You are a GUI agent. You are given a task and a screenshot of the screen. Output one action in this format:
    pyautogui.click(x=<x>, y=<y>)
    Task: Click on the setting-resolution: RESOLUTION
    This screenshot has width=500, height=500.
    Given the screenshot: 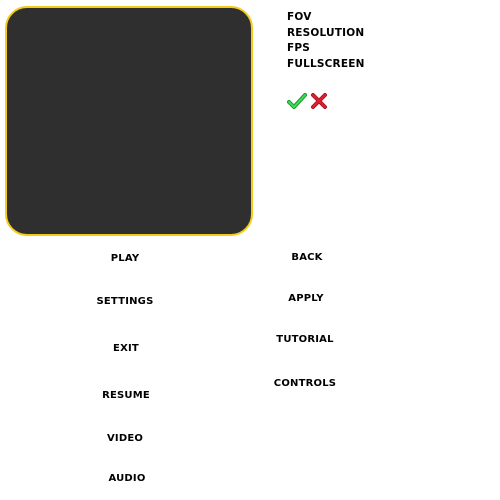 What is the action you would take?
    pyautogui.click(x=326, y=34)
    